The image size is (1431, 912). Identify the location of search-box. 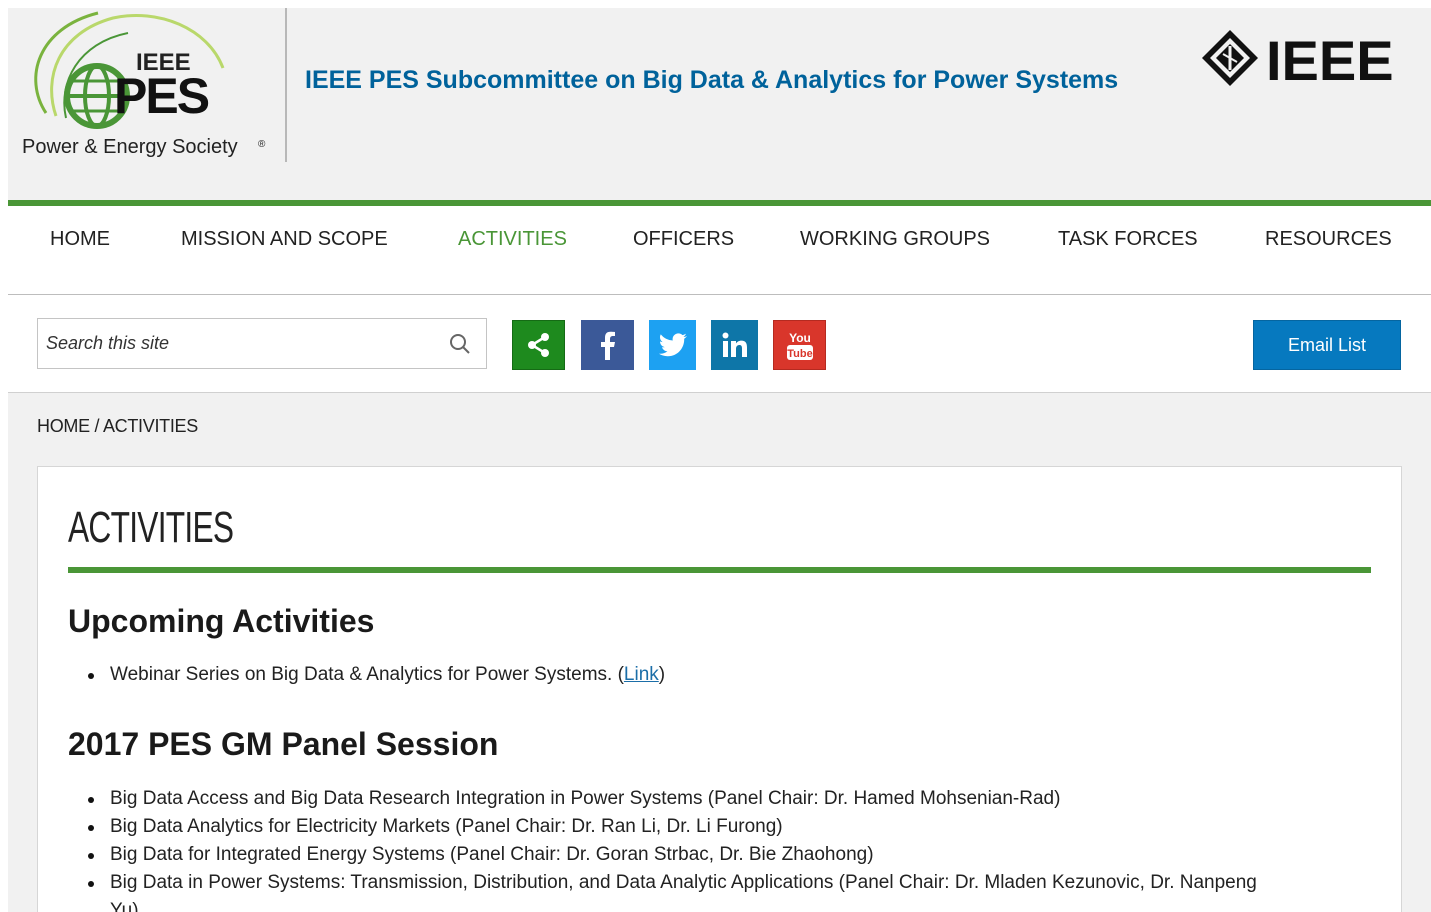
(262, 343).